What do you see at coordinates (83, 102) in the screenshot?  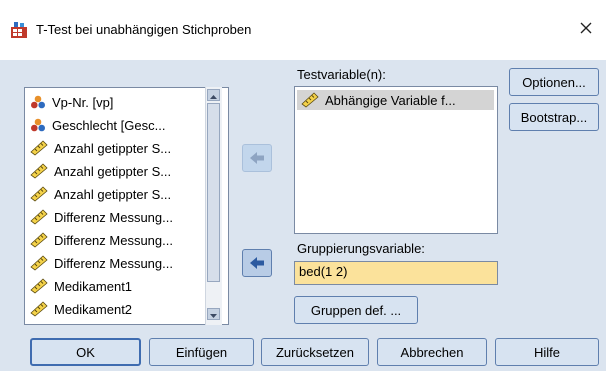 I see `list-item-label: Vp-Nr. [vp]` at bounding box center [83, 102].